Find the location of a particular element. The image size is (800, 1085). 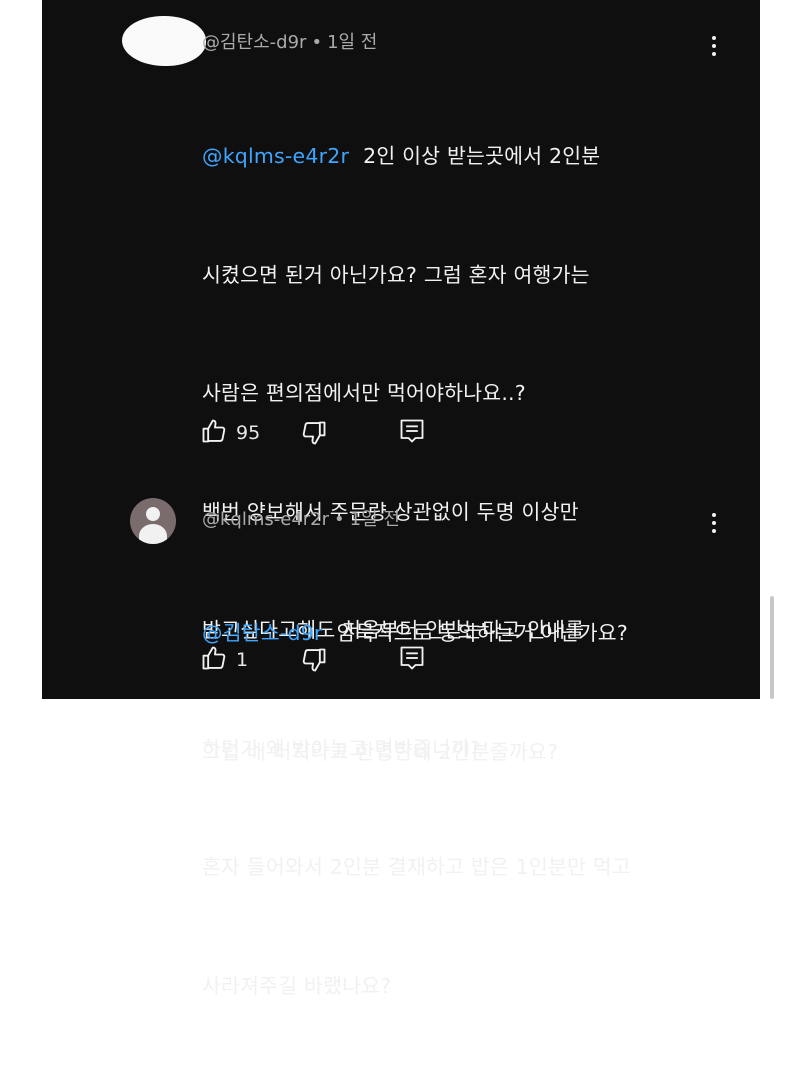

scrollbar is located at coordinates (772, 647).